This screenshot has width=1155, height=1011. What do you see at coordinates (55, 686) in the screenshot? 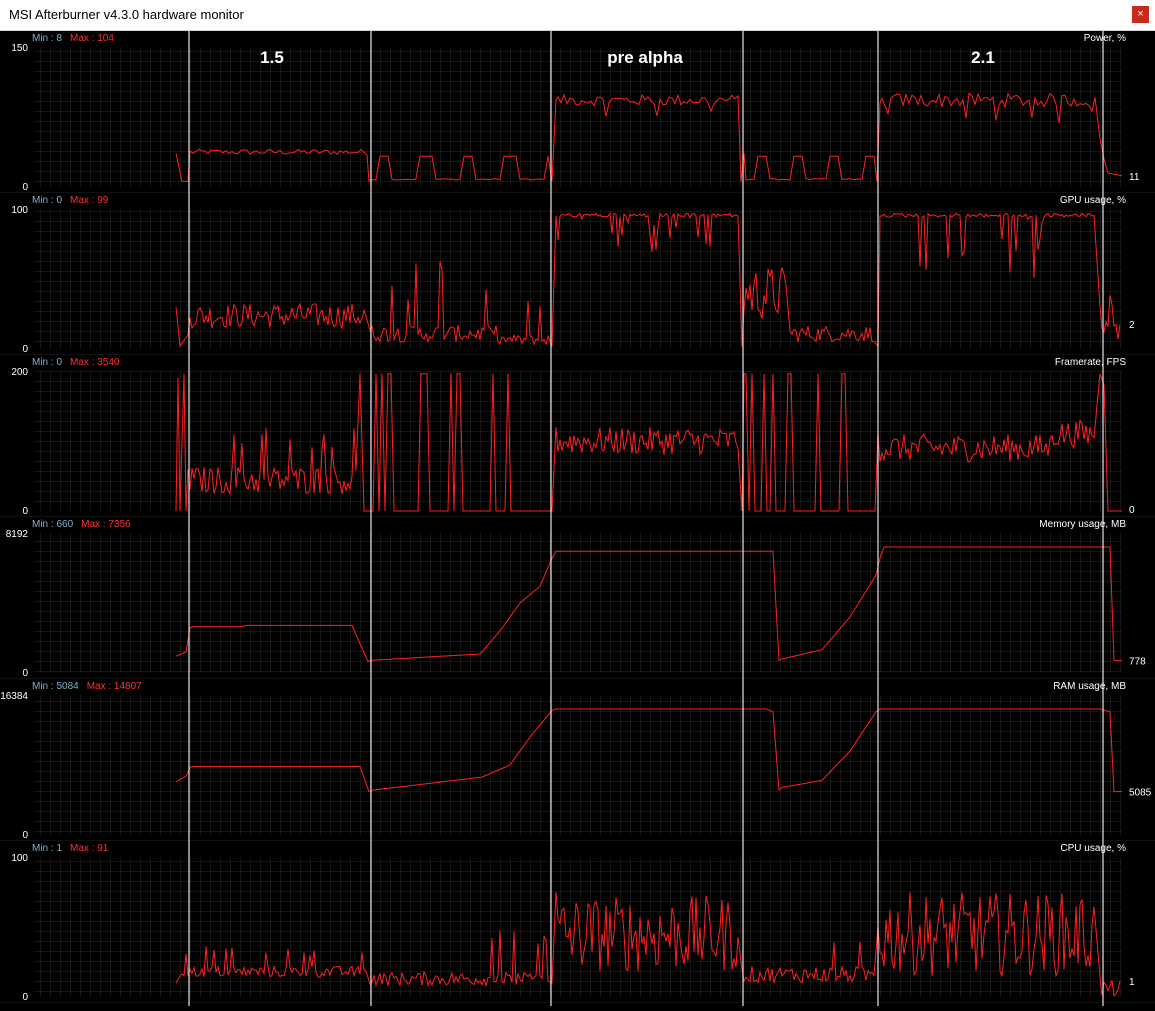
I see `min-label: Min : 5084` at bounding box center [55, 686].